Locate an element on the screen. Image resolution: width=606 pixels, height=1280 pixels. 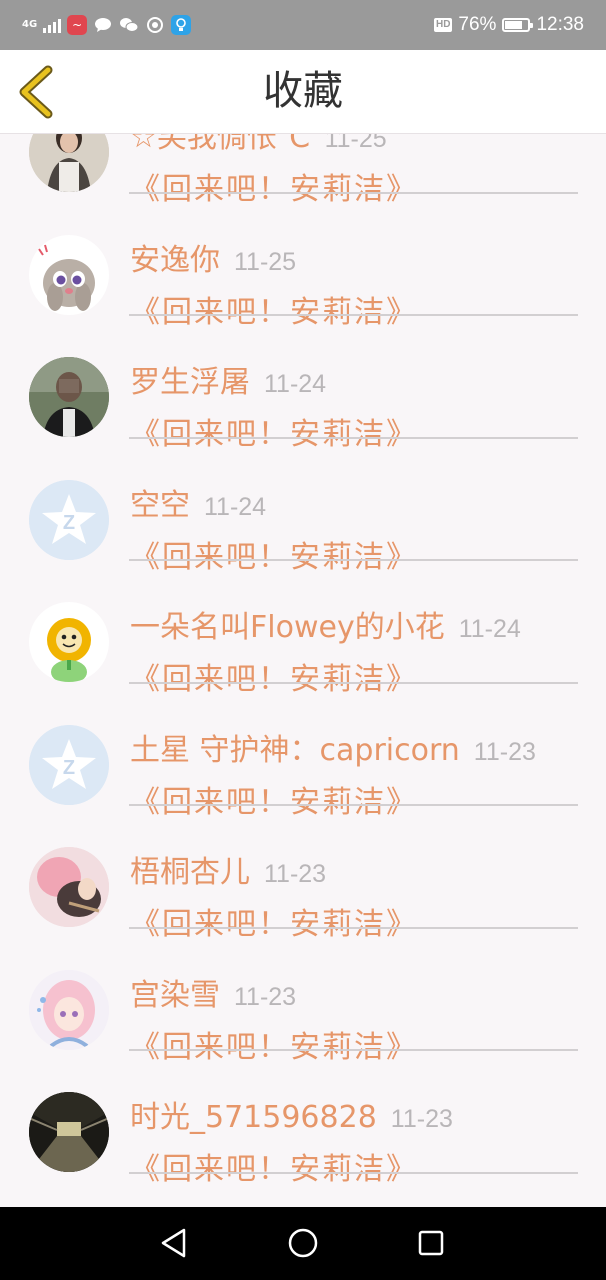
list-item: Z 土星 守护神：capricorn 11-23 《回来吧！安莉洁》 is located at coordinates (303, 752).